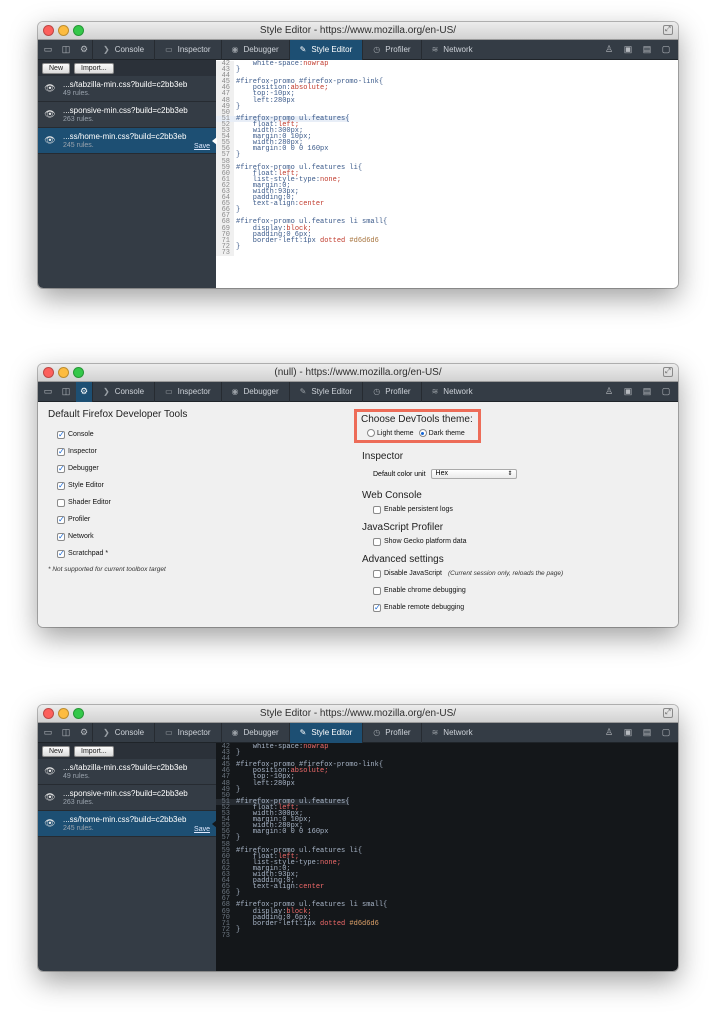 The height and width of the screenshot is (1024, 716). I want to click on window-controls, so click(63, 713).